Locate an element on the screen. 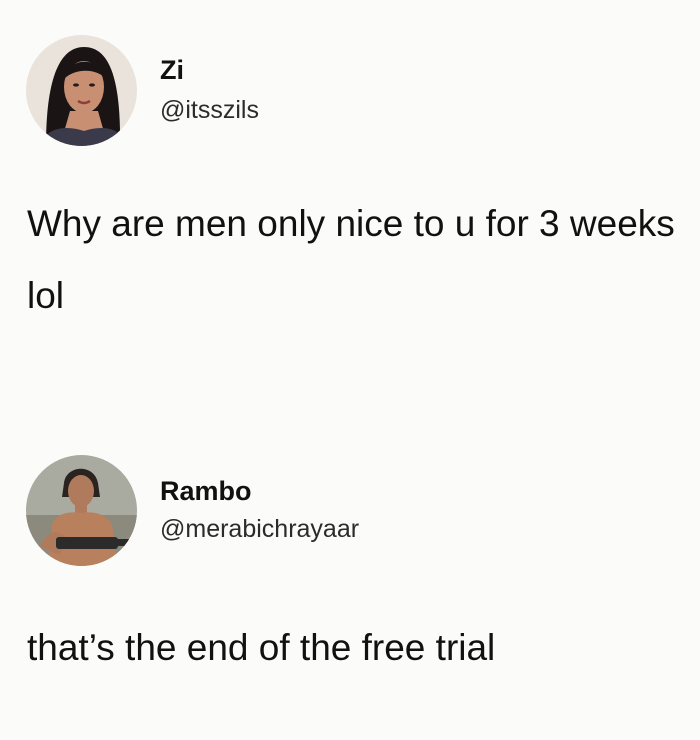 The width and height of the screenshot is (700, 740). user-handle: @merabichrayaar is located at coordinates (259, 529).